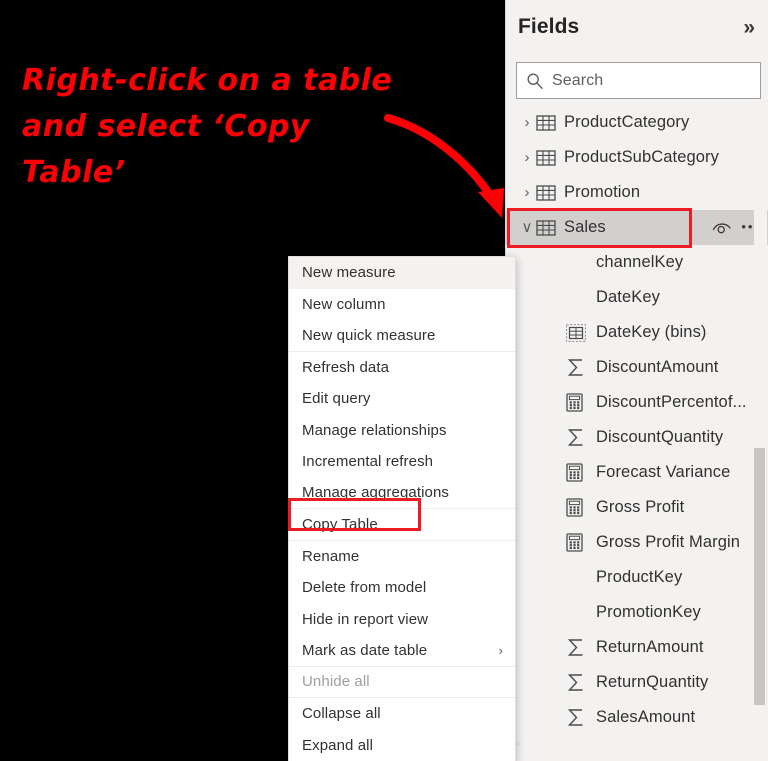  I want to click on menu-item-collapse-all: Collapse all, so click(402, 714).